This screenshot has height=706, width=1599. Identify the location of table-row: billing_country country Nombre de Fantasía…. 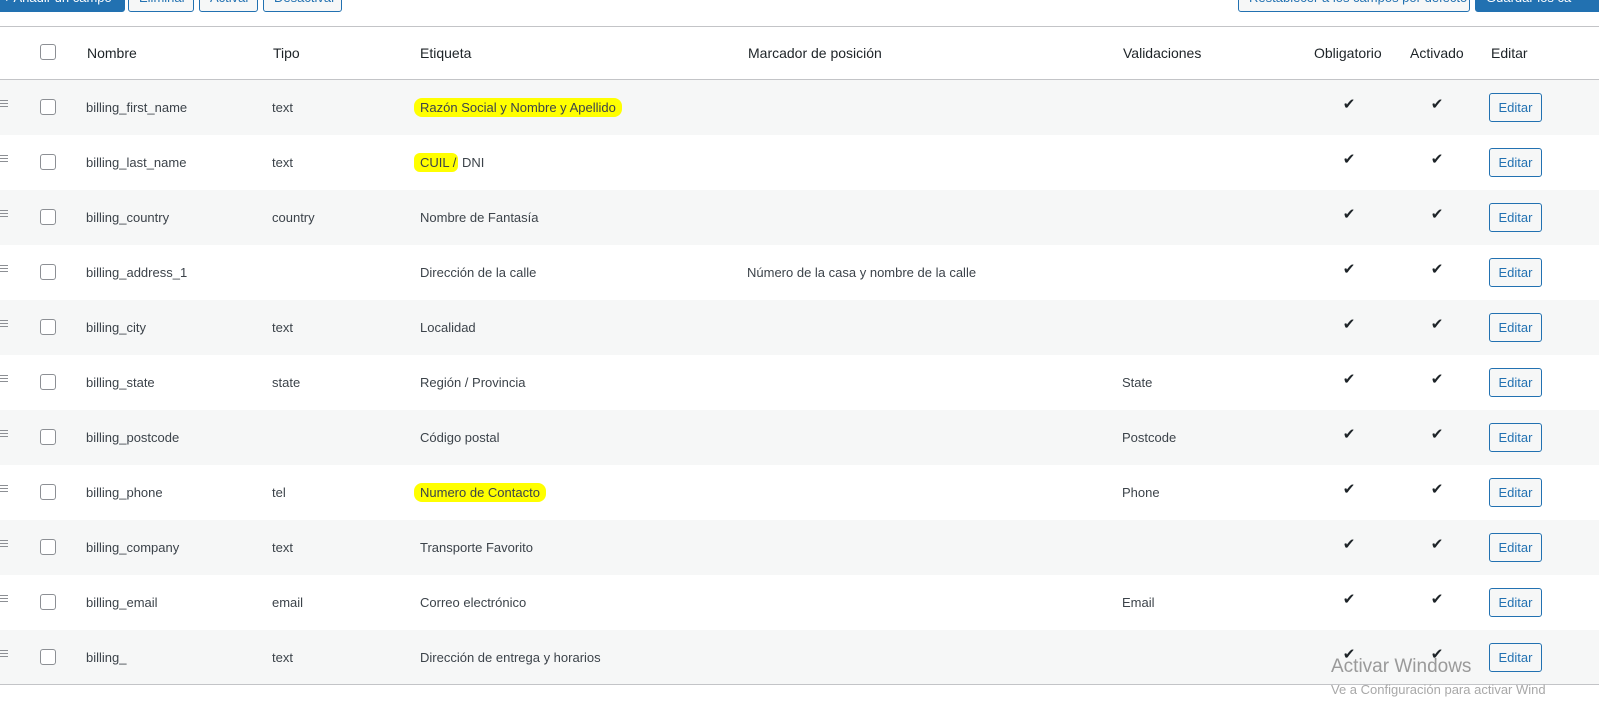
(799, 217).